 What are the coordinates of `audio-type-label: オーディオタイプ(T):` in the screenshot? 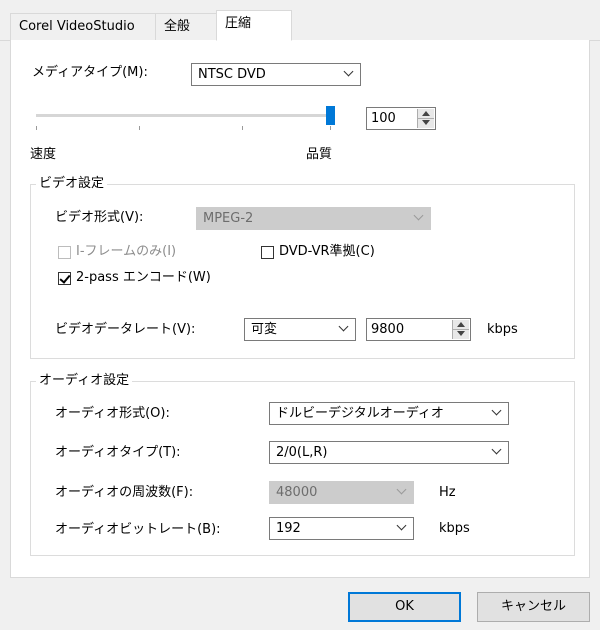 It's located at (118, 452).